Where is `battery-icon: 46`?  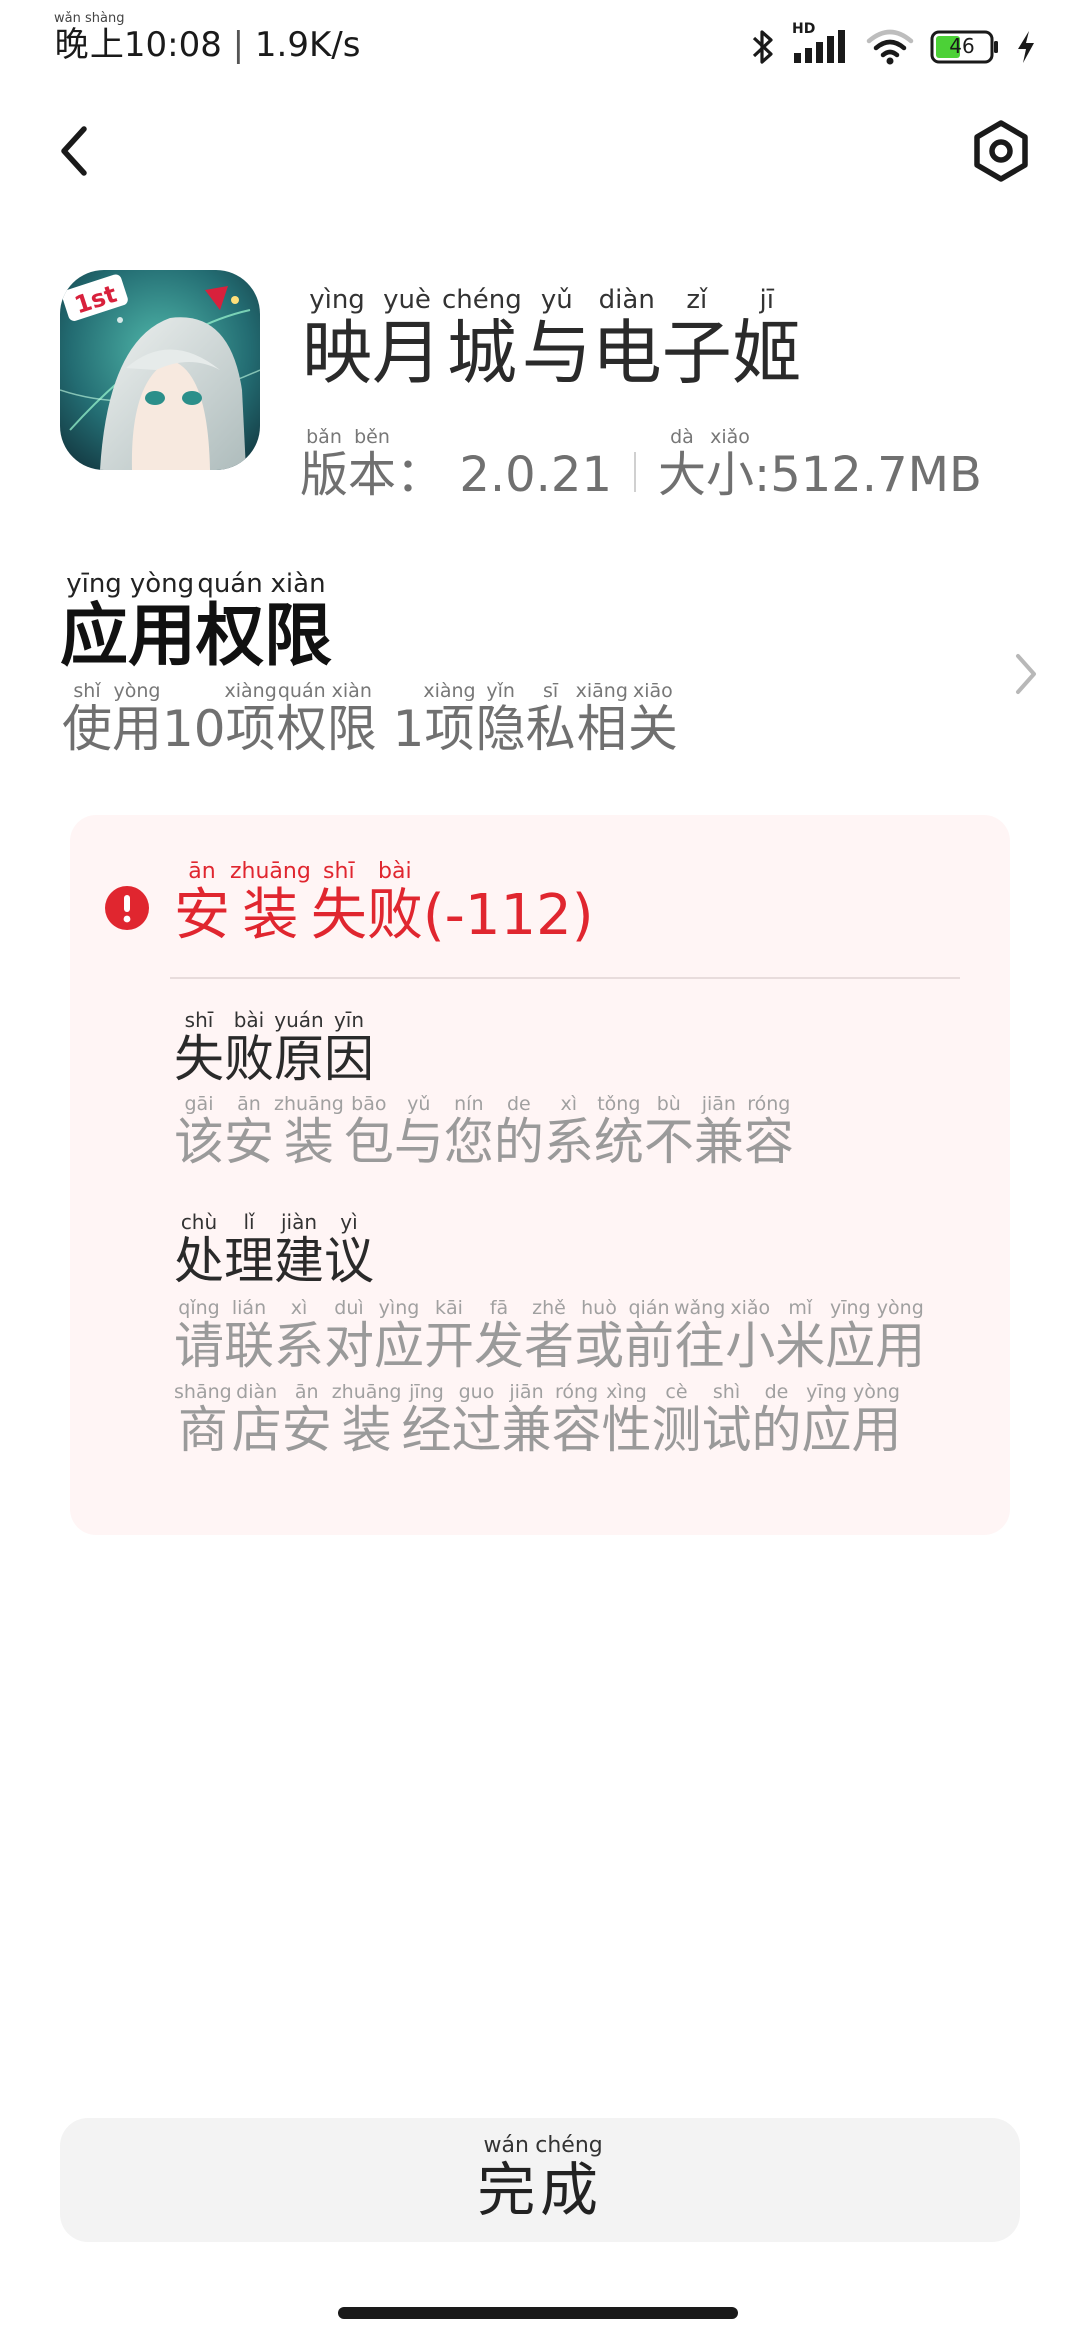 battery-icon: 46 is located at coordinates (965, 47).